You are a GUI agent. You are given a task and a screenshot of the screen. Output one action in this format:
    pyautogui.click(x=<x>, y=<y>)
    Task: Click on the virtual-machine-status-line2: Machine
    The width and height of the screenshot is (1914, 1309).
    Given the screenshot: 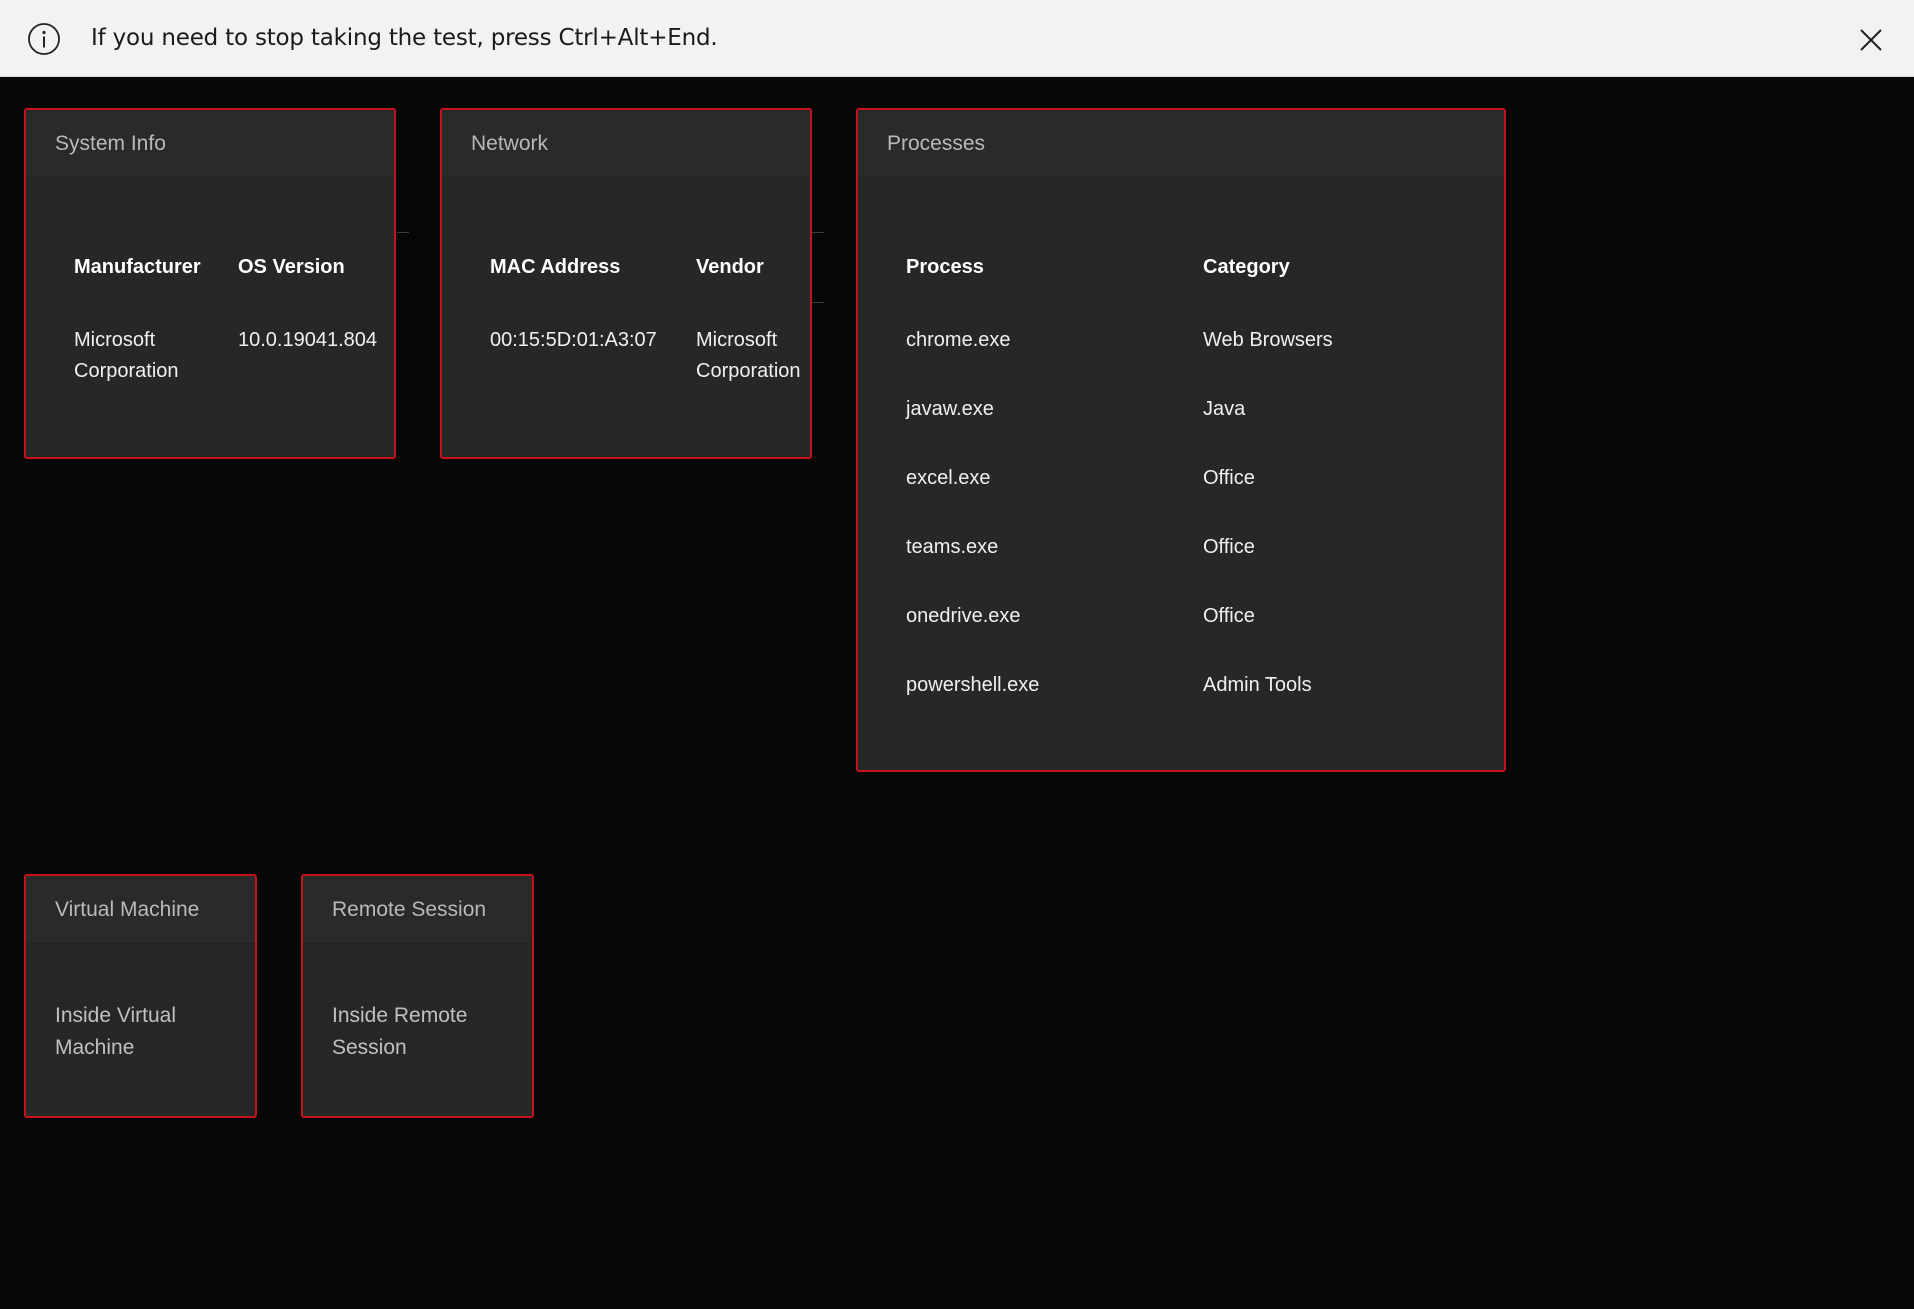 What is the action you would take?
    pyautogui.click(x=95, y=1047)
    